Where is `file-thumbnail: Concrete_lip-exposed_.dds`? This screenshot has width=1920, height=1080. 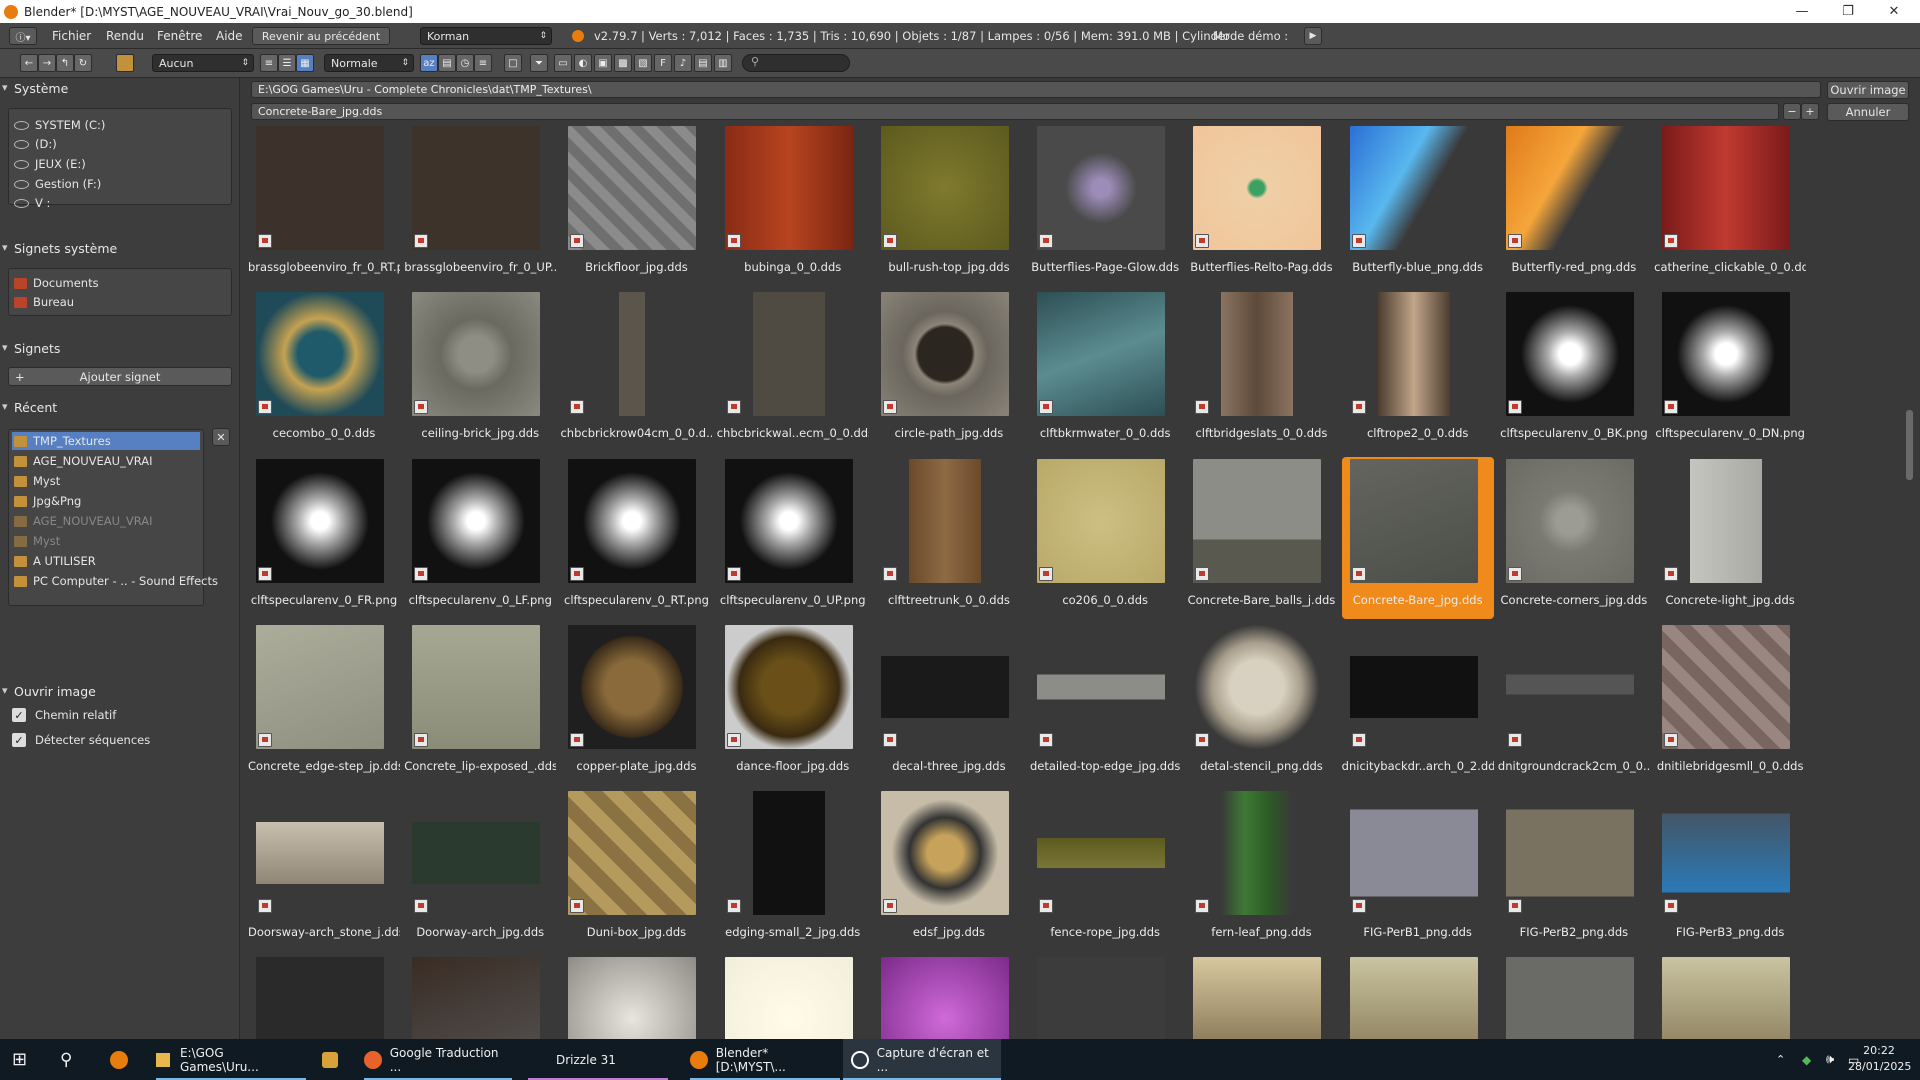 file-thumbnail: Concrete_lip-exposed_.dds is located at coordinates (480, 704).